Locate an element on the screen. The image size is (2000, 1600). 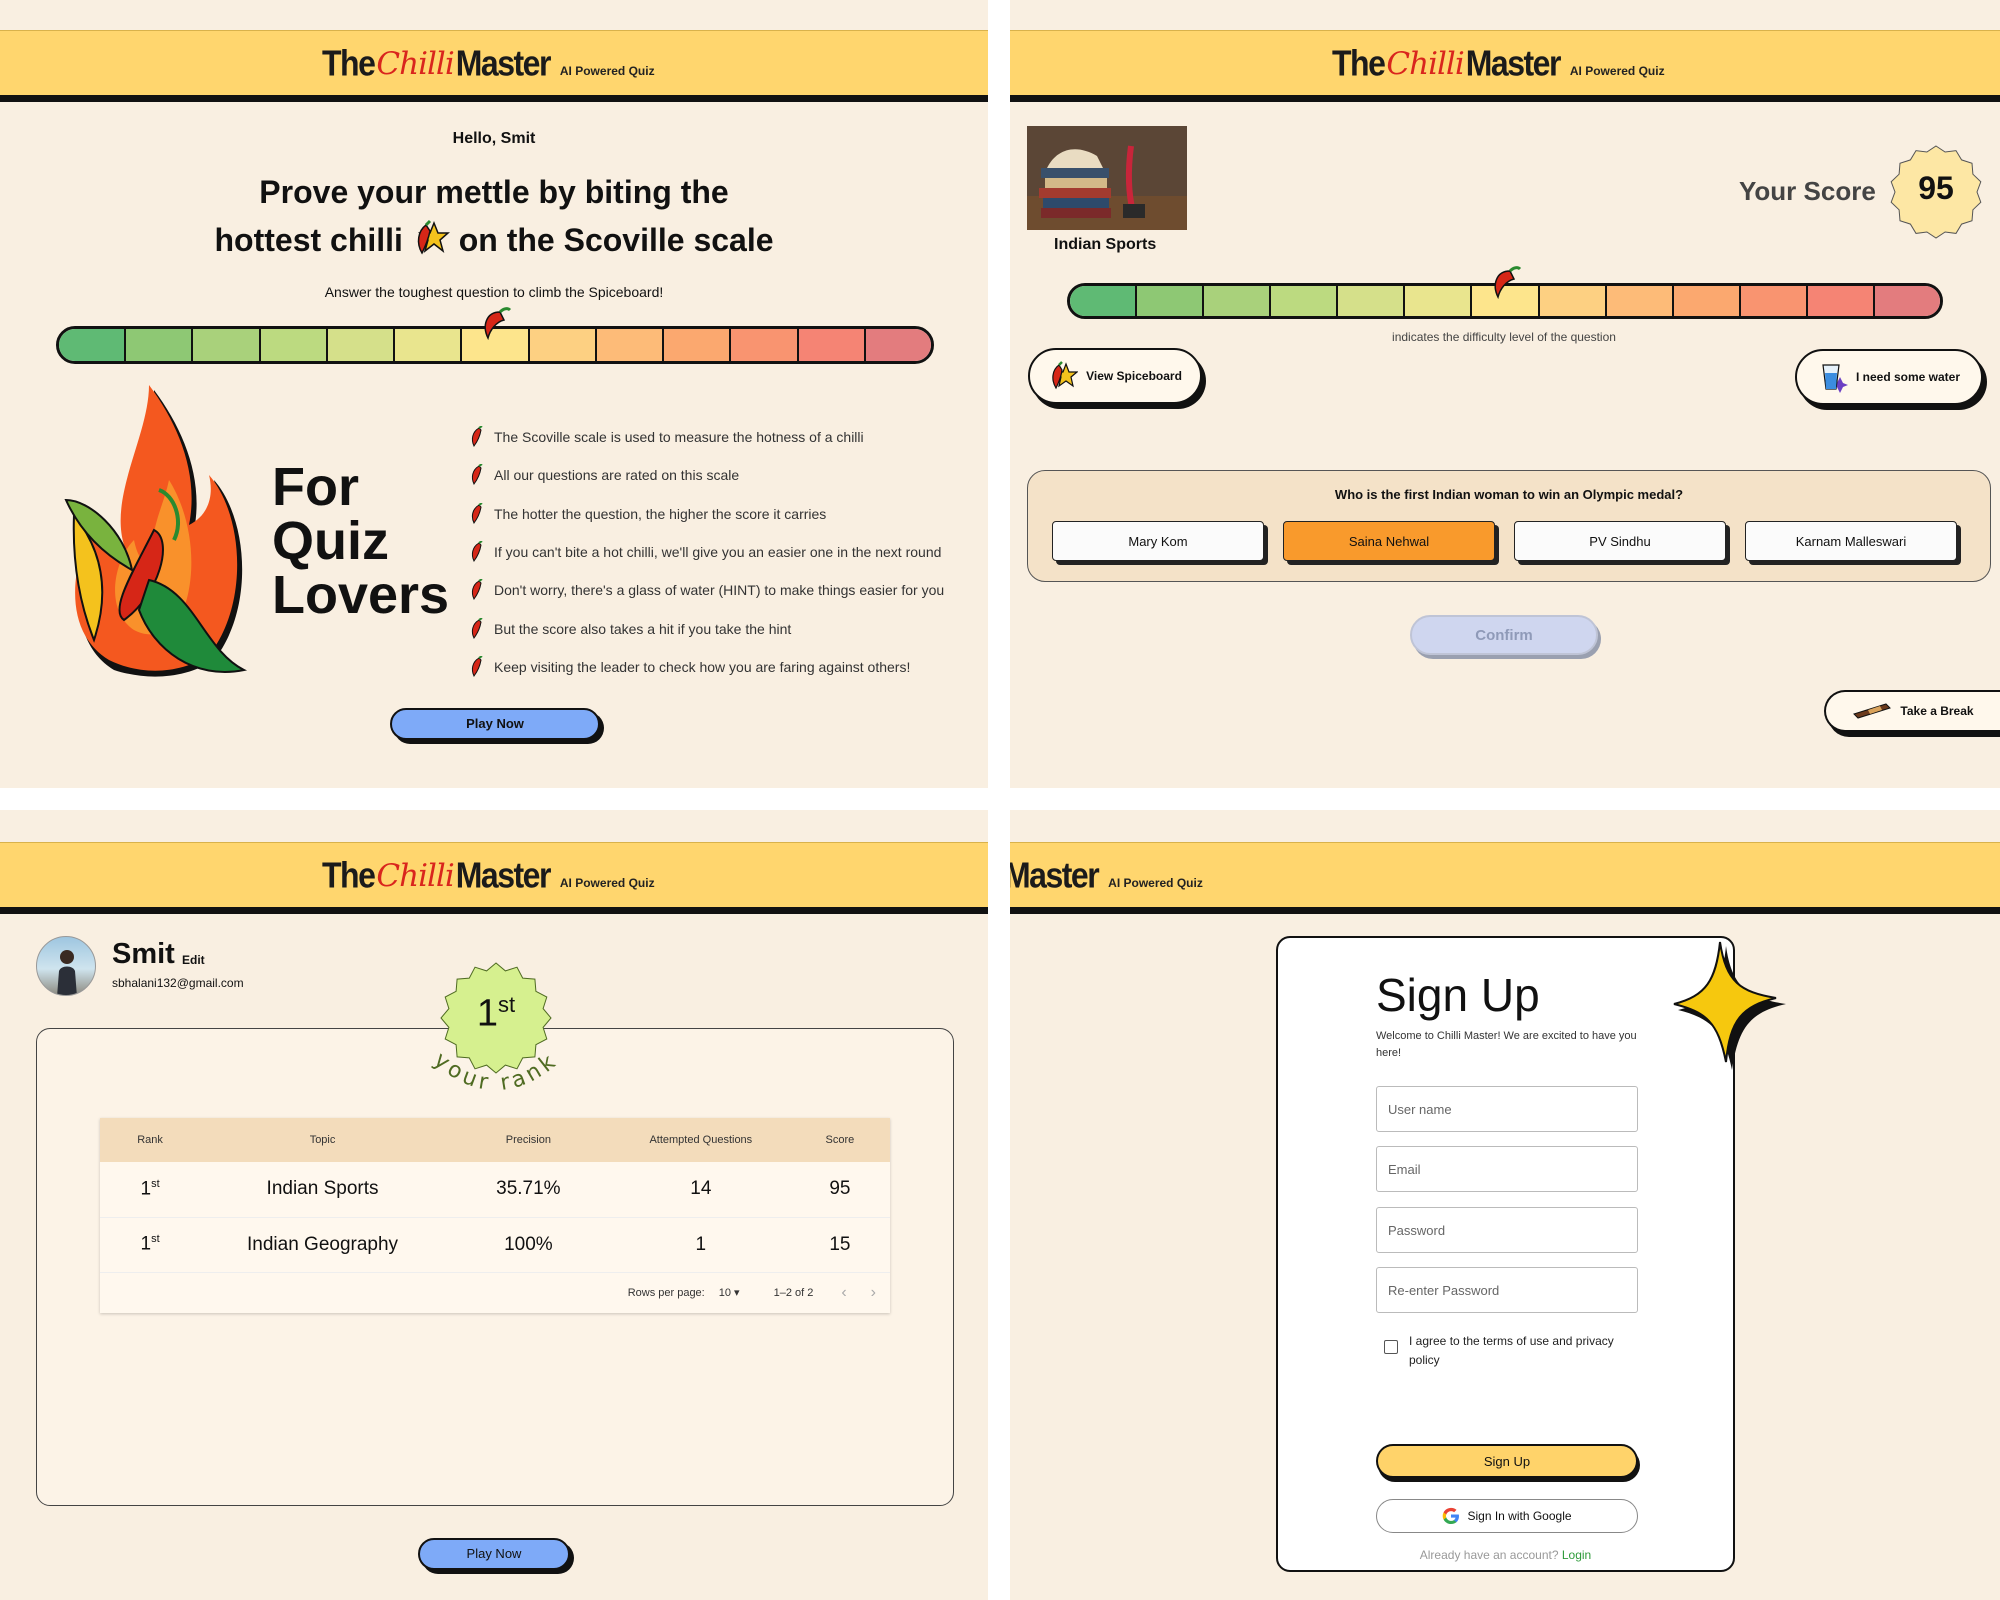
confirm-button: Confirm is located at coordinates (1504, 635).